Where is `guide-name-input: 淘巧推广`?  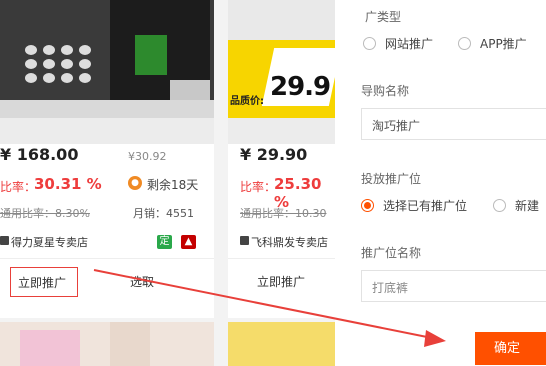
guide-name-input: 淘巧推广 is located at coordinates (453, 124).